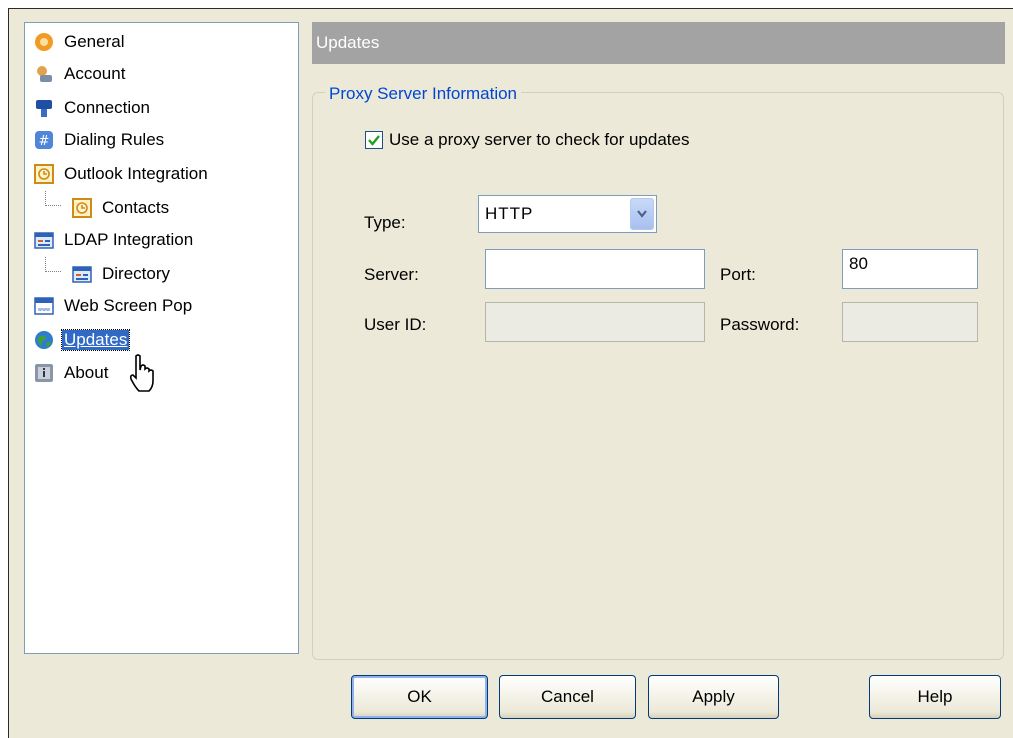 This screenshot has width=1013, height=738. Describe the element at coordinates (910, 269) in the screenshot. I see `port-field: 80` at that location.